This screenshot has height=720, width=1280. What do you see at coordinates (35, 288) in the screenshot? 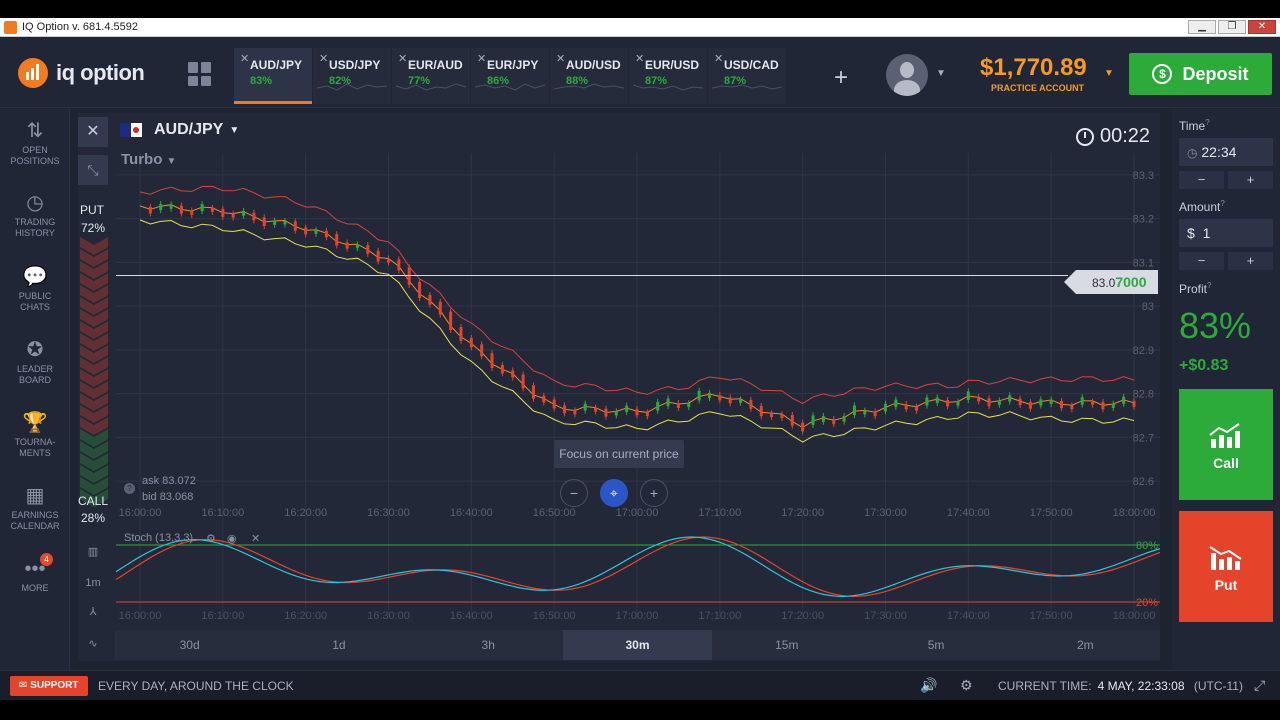
I see `sidebar-item-public-chats: 💬 PUBLIC CHATS` at bounding box center [35, 288].